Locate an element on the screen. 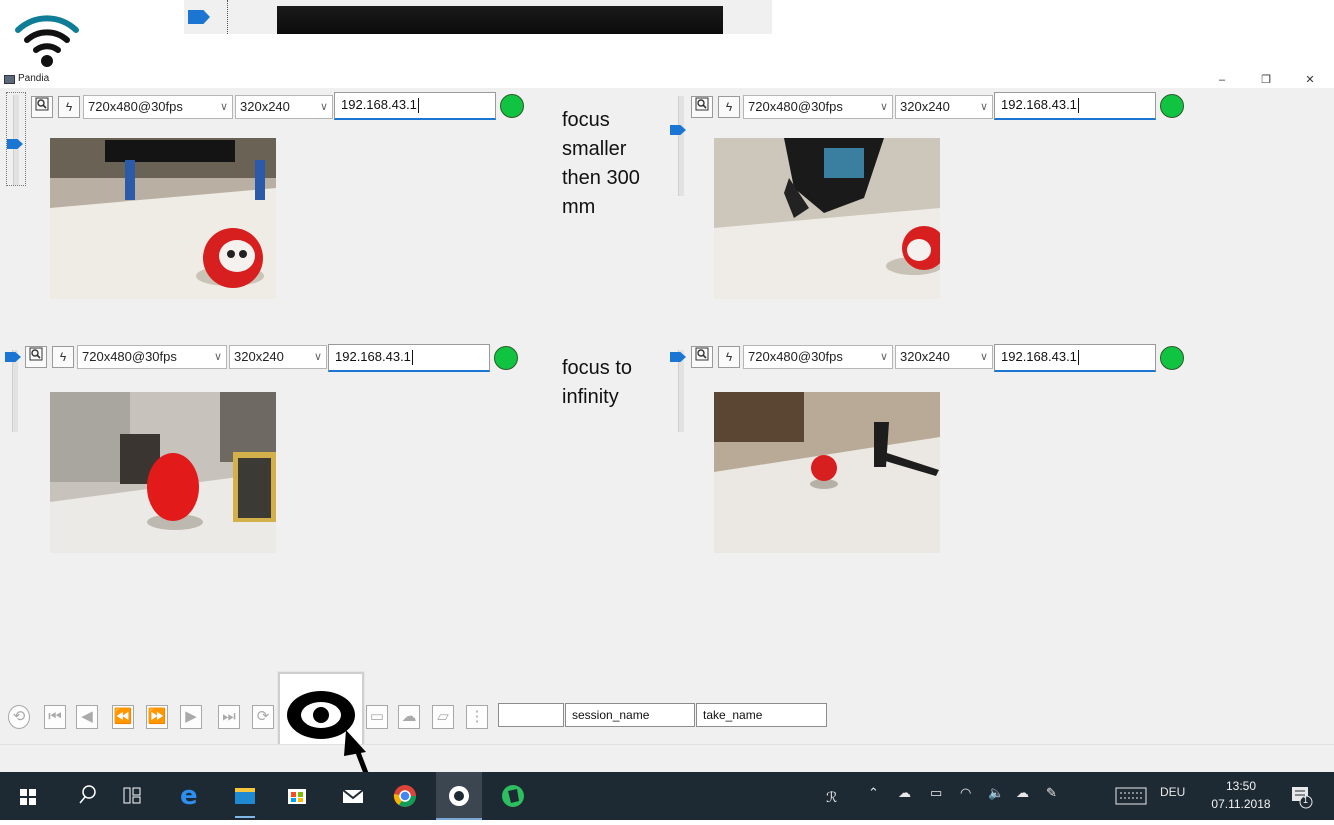  note-line: focus is located at coordinates (586, 120).